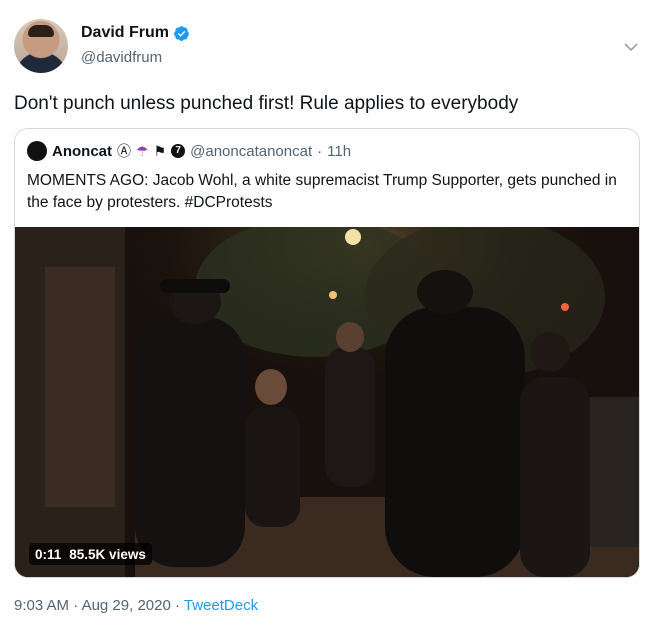 This screenshot has width=656, height=627. I want to click on tweet-meta: 9:03 AM · Aug 29, 2020 · TweetDeck, so click(136, 605).